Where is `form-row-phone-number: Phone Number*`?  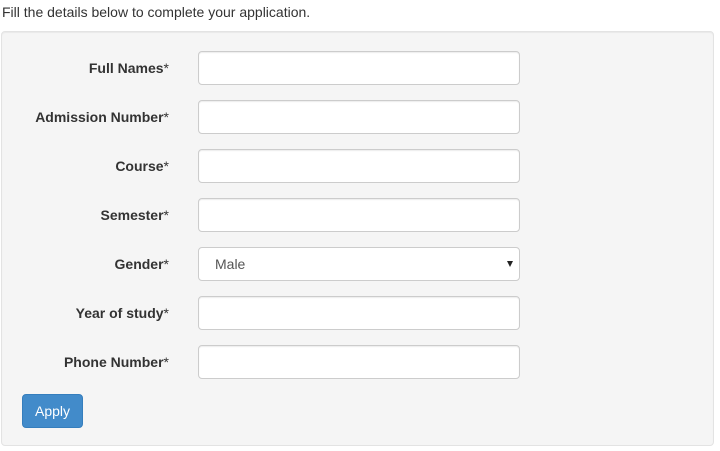
form-row-phone-number: Phone Number* is located at coordinates (358, 362).